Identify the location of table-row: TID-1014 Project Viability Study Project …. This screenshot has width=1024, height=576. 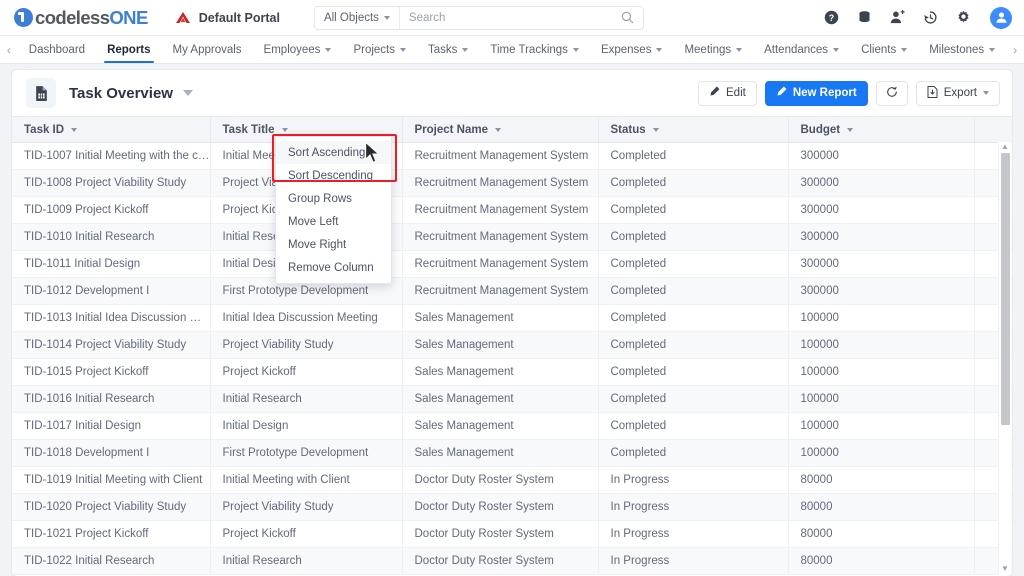
(512, 345).